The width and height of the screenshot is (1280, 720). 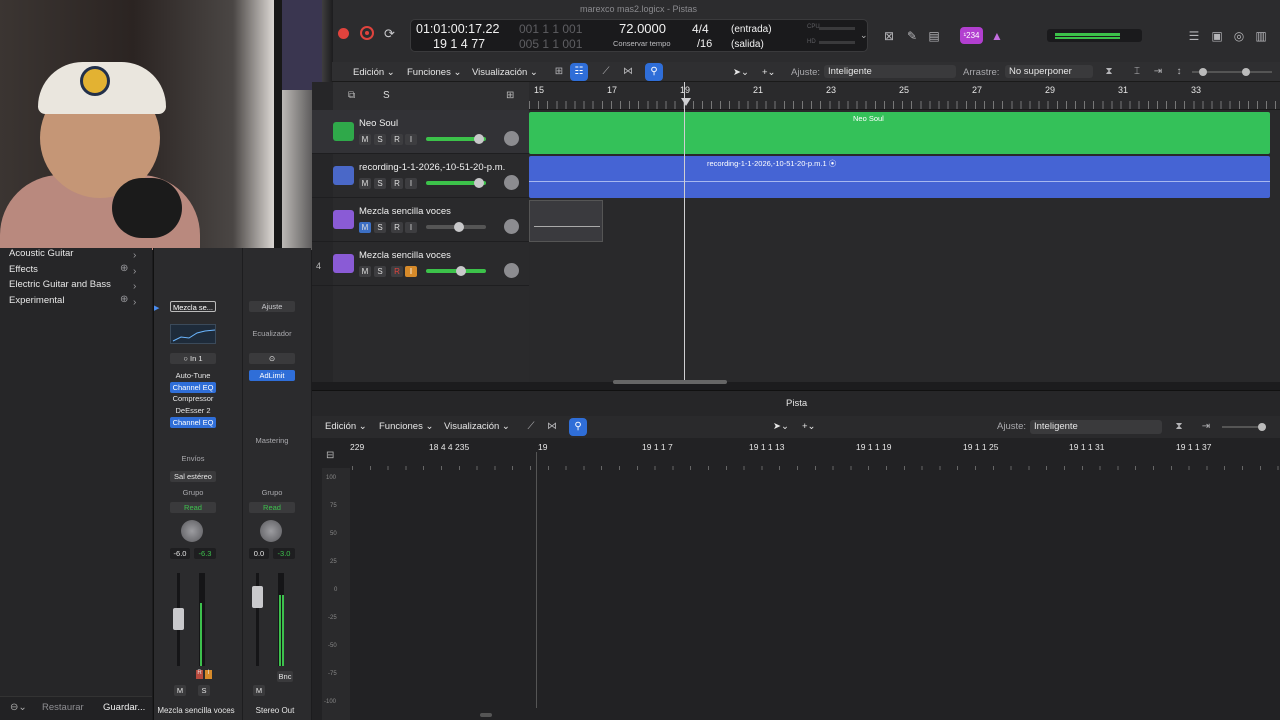 What do you see at coordinates (343, 33) in the screenshot?
I see `record-button` at bounding box center [343, 33].